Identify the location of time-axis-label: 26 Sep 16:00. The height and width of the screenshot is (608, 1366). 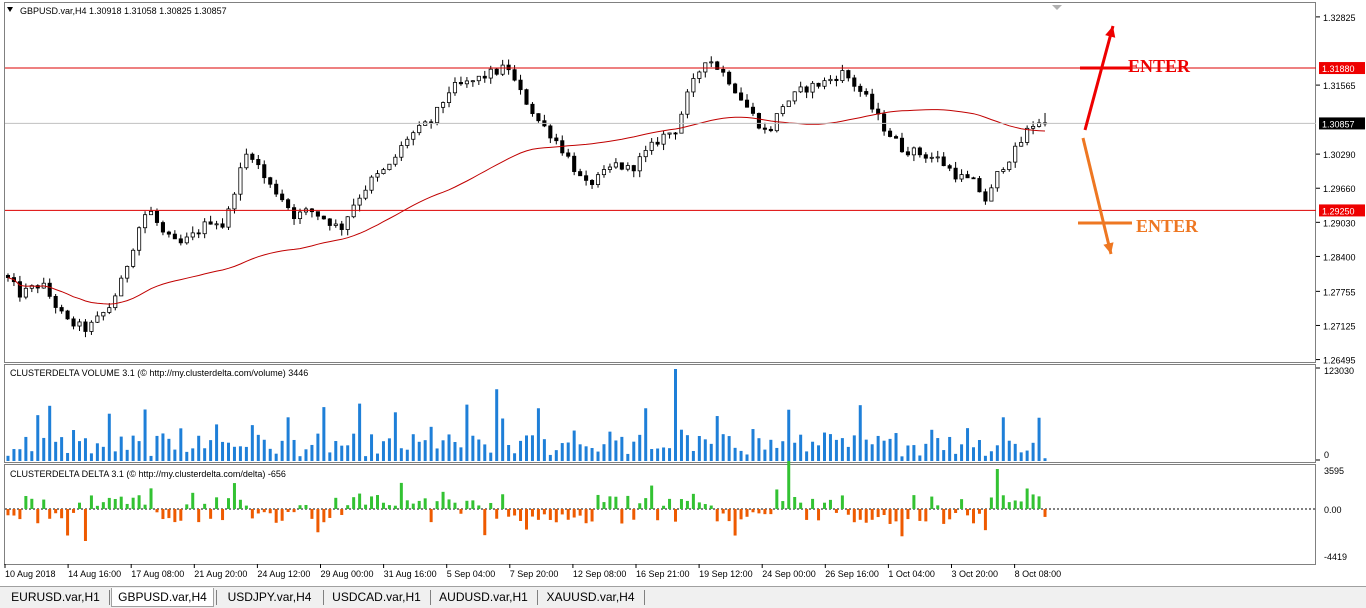
(852, 574).